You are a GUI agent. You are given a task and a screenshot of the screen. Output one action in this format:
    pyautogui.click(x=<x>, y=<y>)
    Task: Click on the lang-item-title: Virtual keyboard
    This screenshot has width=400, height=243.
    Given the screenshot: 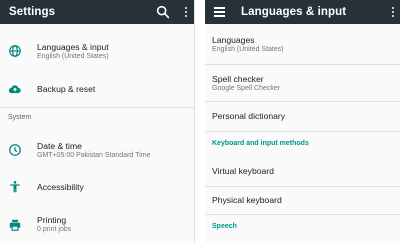 What is the action you would take?
    pyautogui.click(x=243, y=171)
    